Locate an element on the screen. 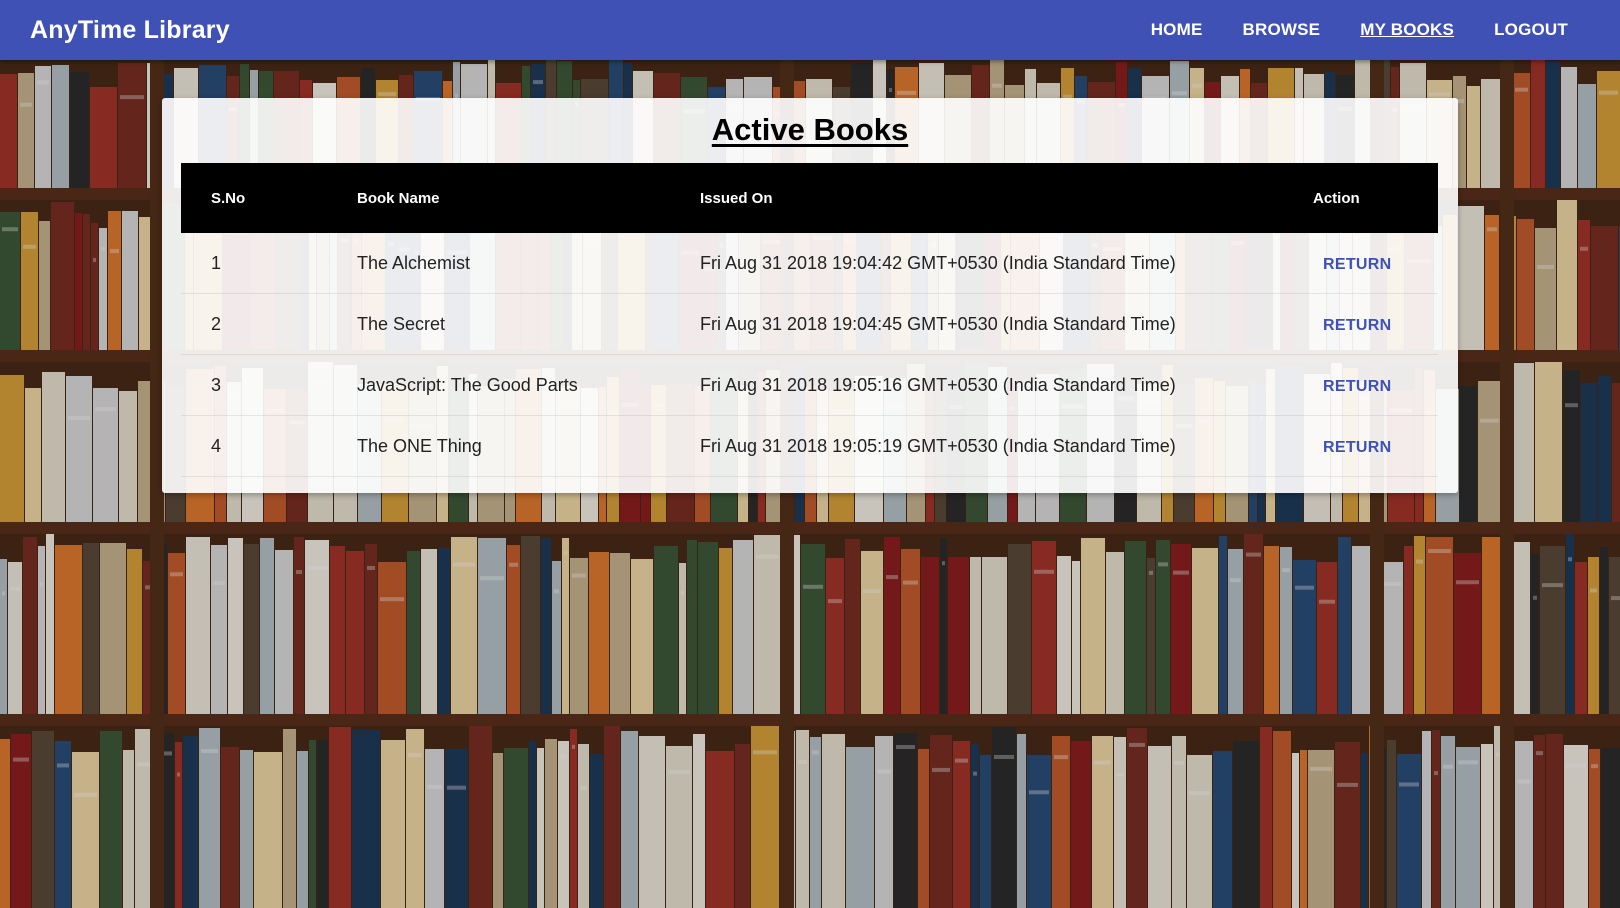  nav-my-books-link: MY BOOKS is located at coordinates (1407, 30).